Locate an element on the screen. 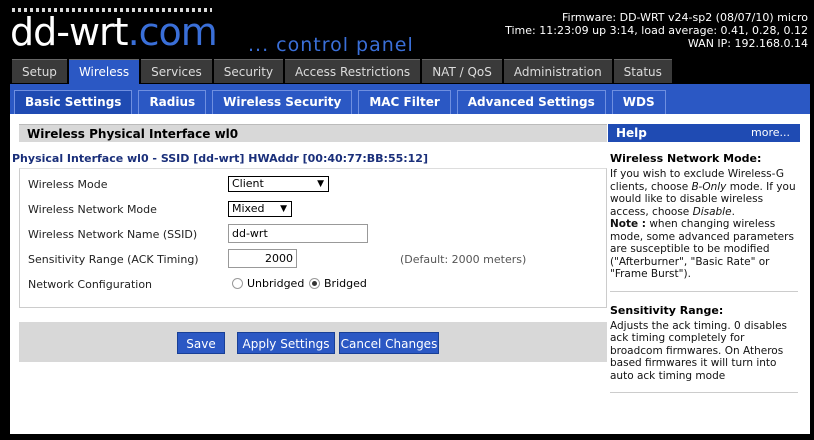  subtab-advanced-settings: Advanced Settings is located at coordinates (531, 102).